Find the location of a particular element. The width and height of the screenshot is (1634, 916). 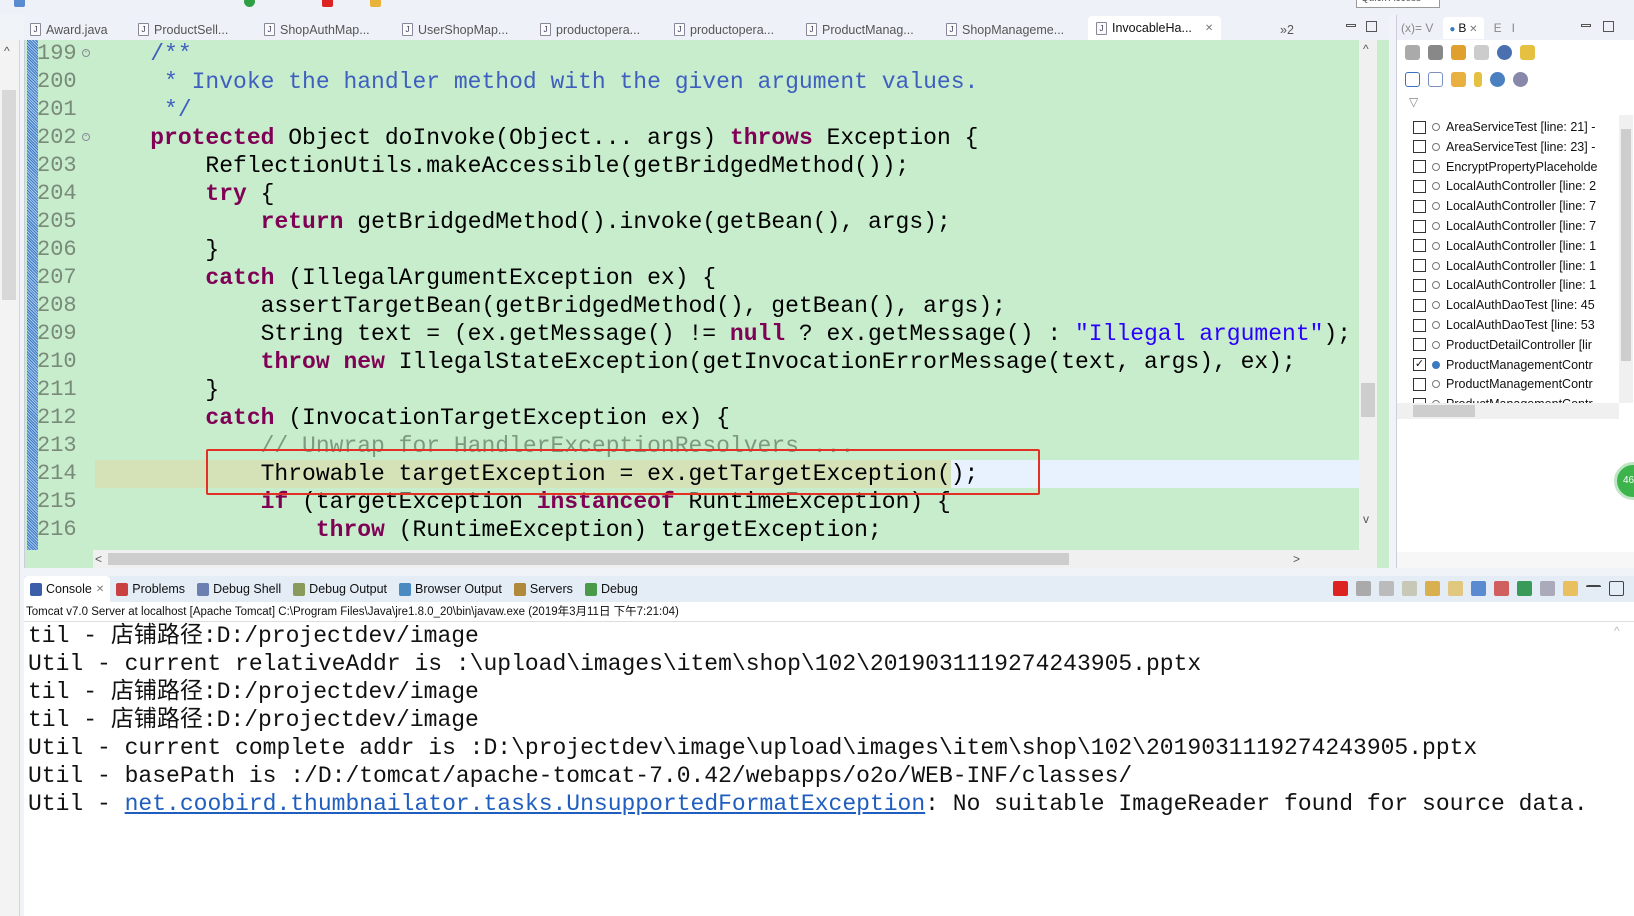

console-tab-debug-shell: Debug Shell is located at coordinates (239, 589).